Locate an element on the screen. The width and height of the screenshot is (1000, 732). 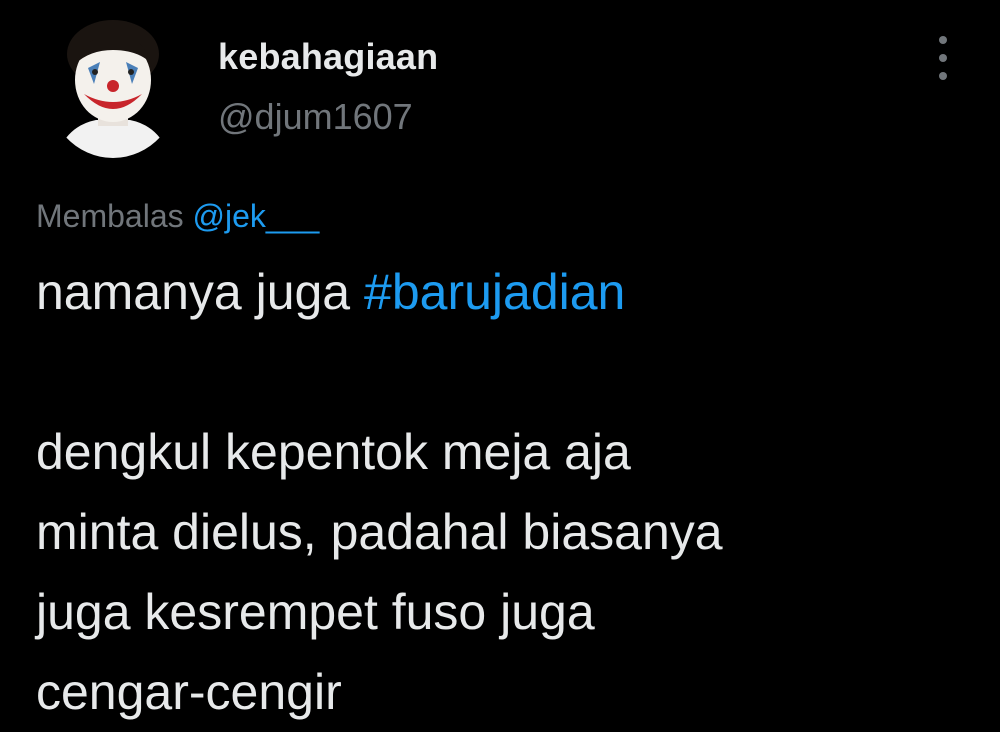
more-vertical-icon is located at coordinates (943, 40).